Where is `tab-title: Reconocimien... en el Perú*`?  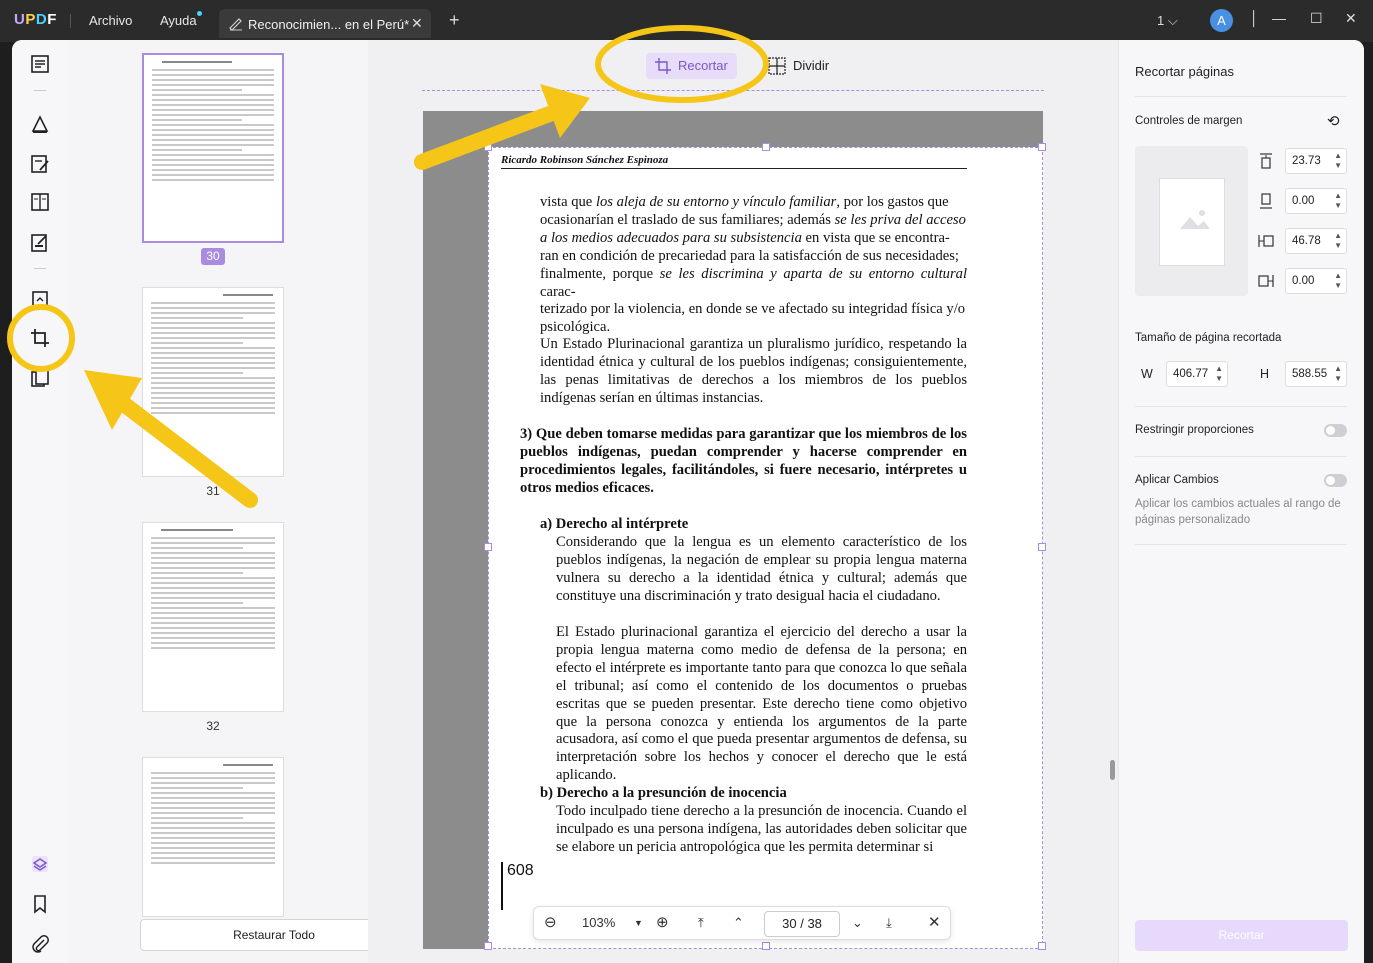
tab-title: Reconocimien... en el Perú* is located at coordinates (329, 24).